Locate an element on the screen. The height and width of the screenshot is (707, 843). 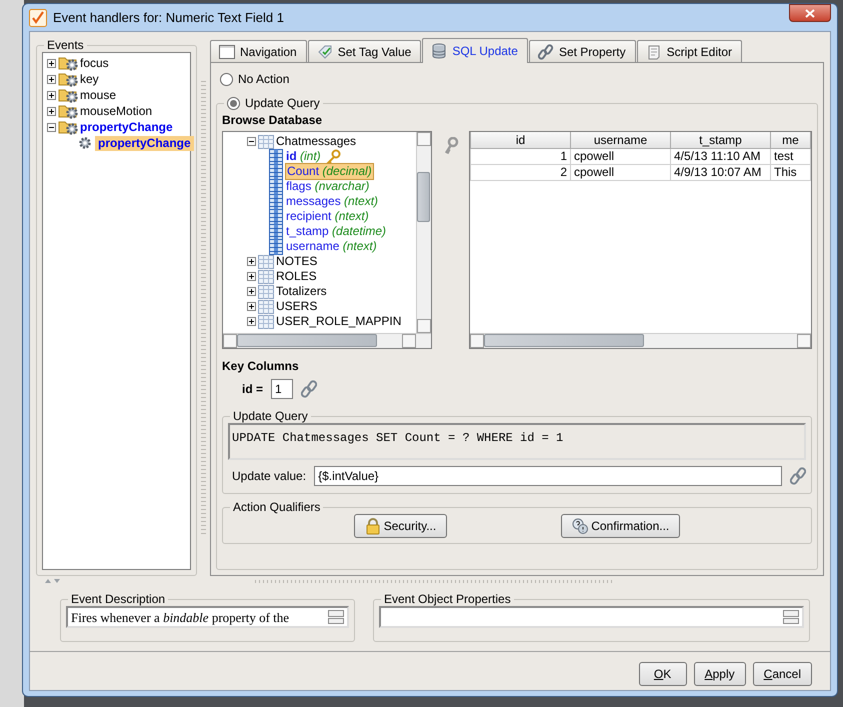
key-icon is located at coordinates (450, 146).